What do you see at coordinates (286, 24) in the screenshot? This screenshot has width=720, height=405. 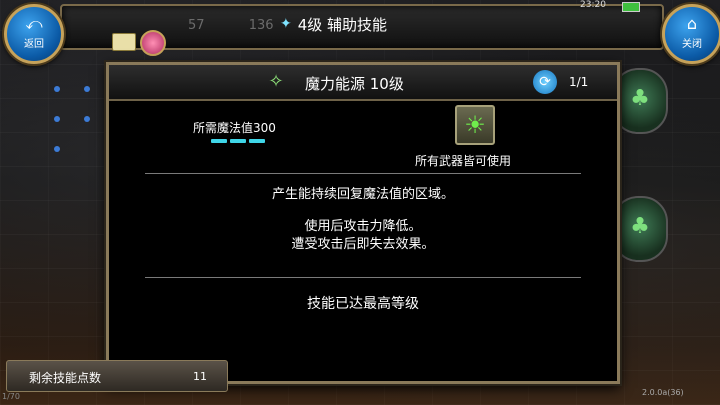 I see `star-icon: ✦` at bounding box center [286, 24].